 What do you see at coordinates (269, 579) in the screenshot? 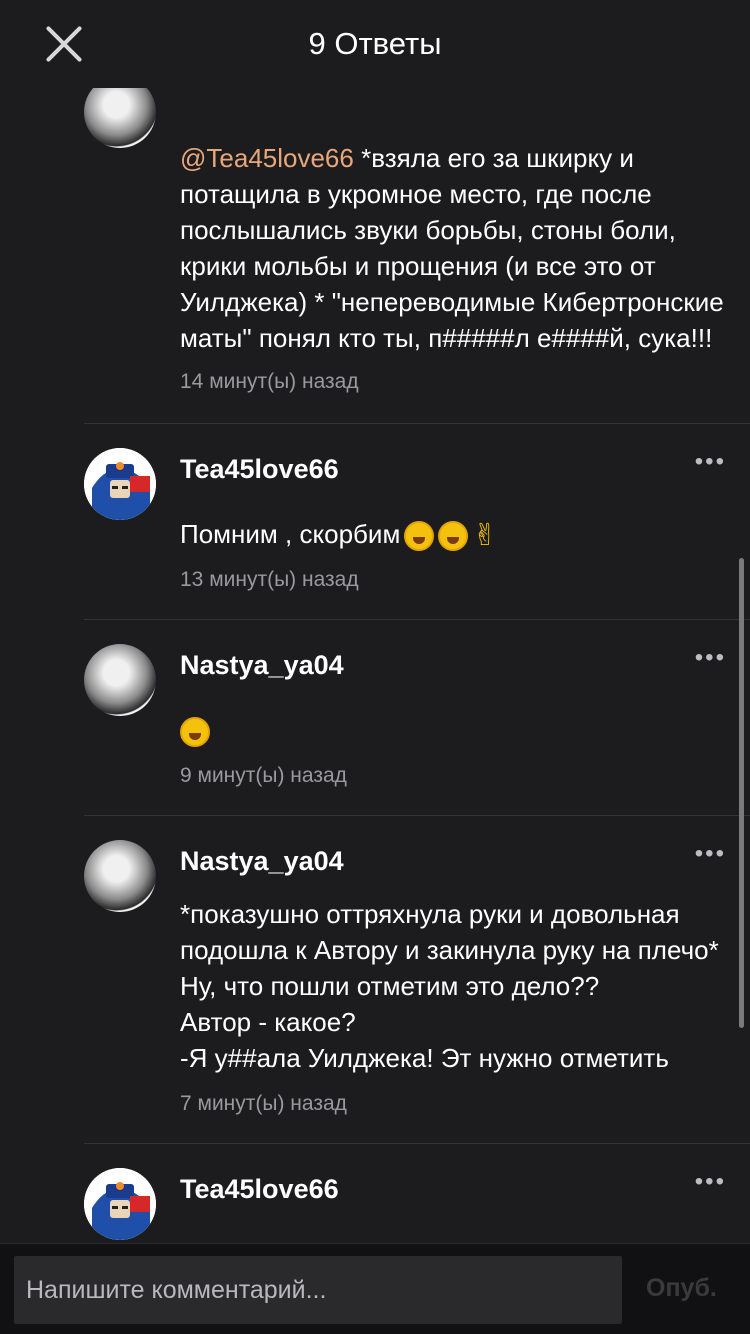
I see `comment-time: 13 минут(ы) назад` at bounding box center [269, 579].